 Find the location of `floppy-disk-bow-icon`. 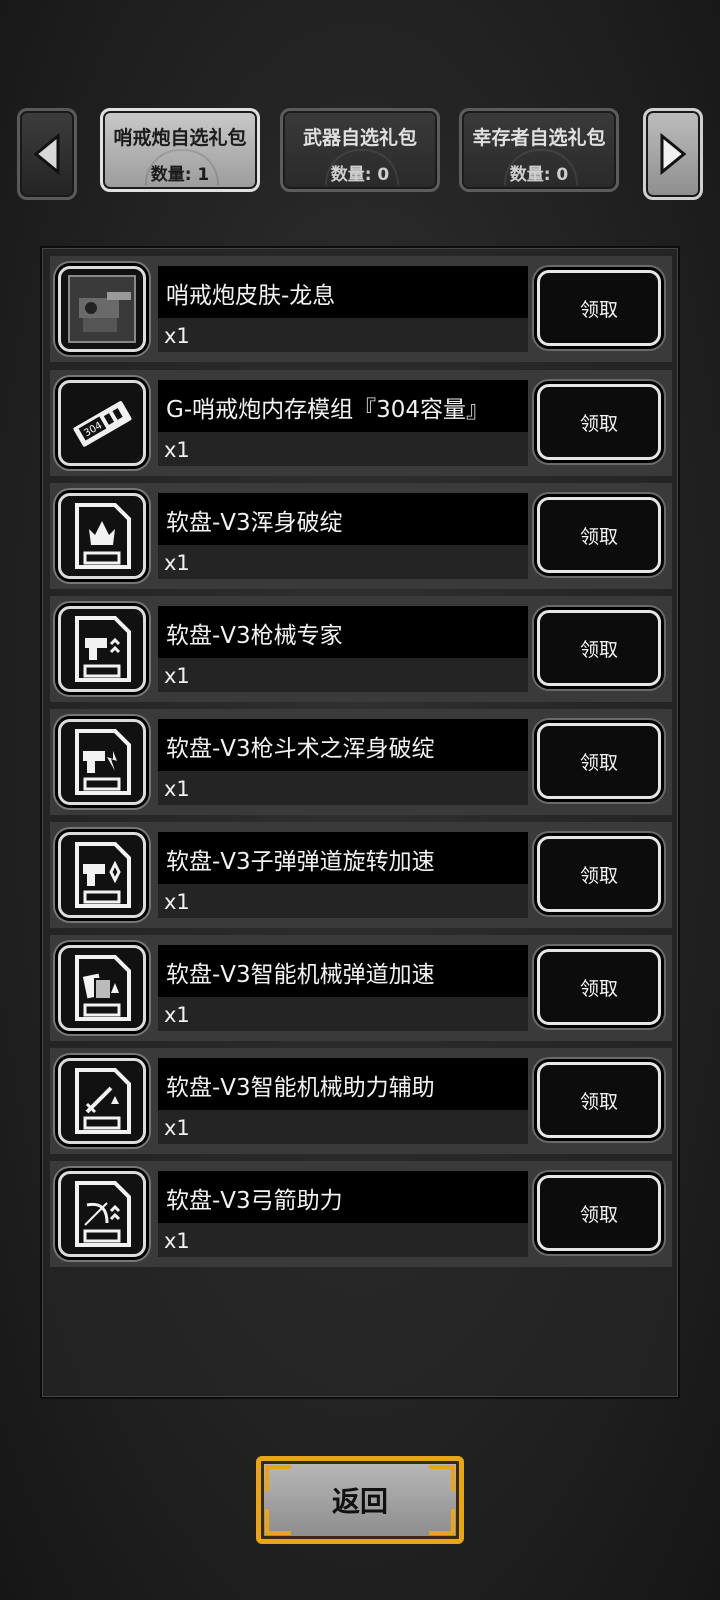

floppy-disk-bow-icon is located at coordinates (103, 1214).